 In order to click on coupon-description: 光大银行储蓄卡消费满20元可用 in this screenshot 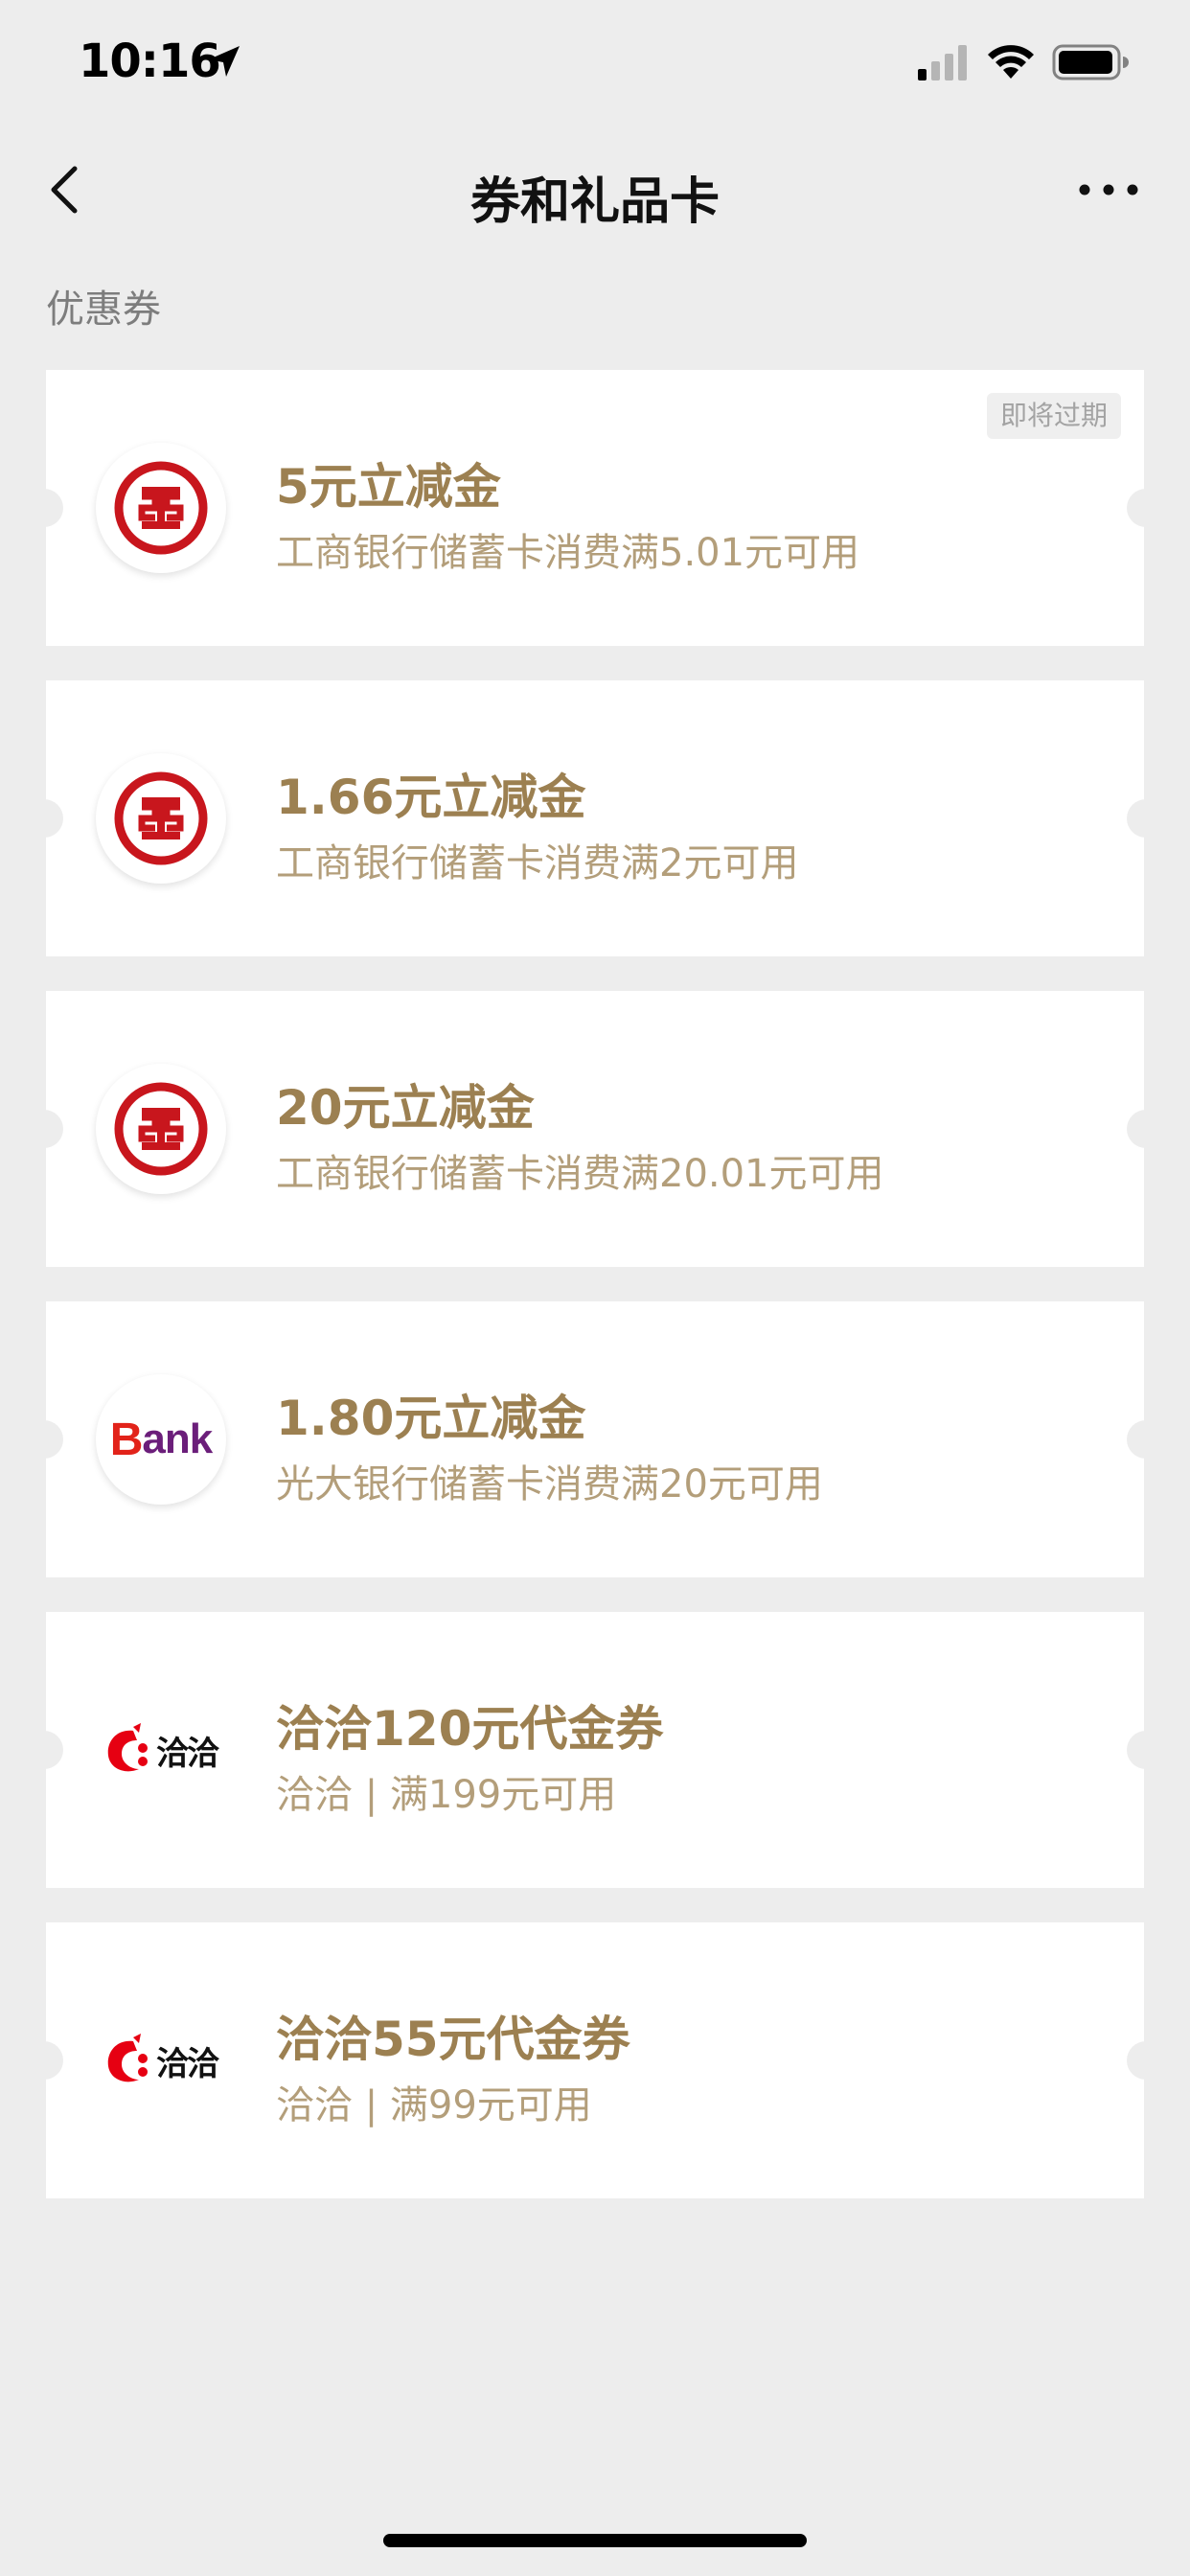, I will do `click(549, 1484)`.